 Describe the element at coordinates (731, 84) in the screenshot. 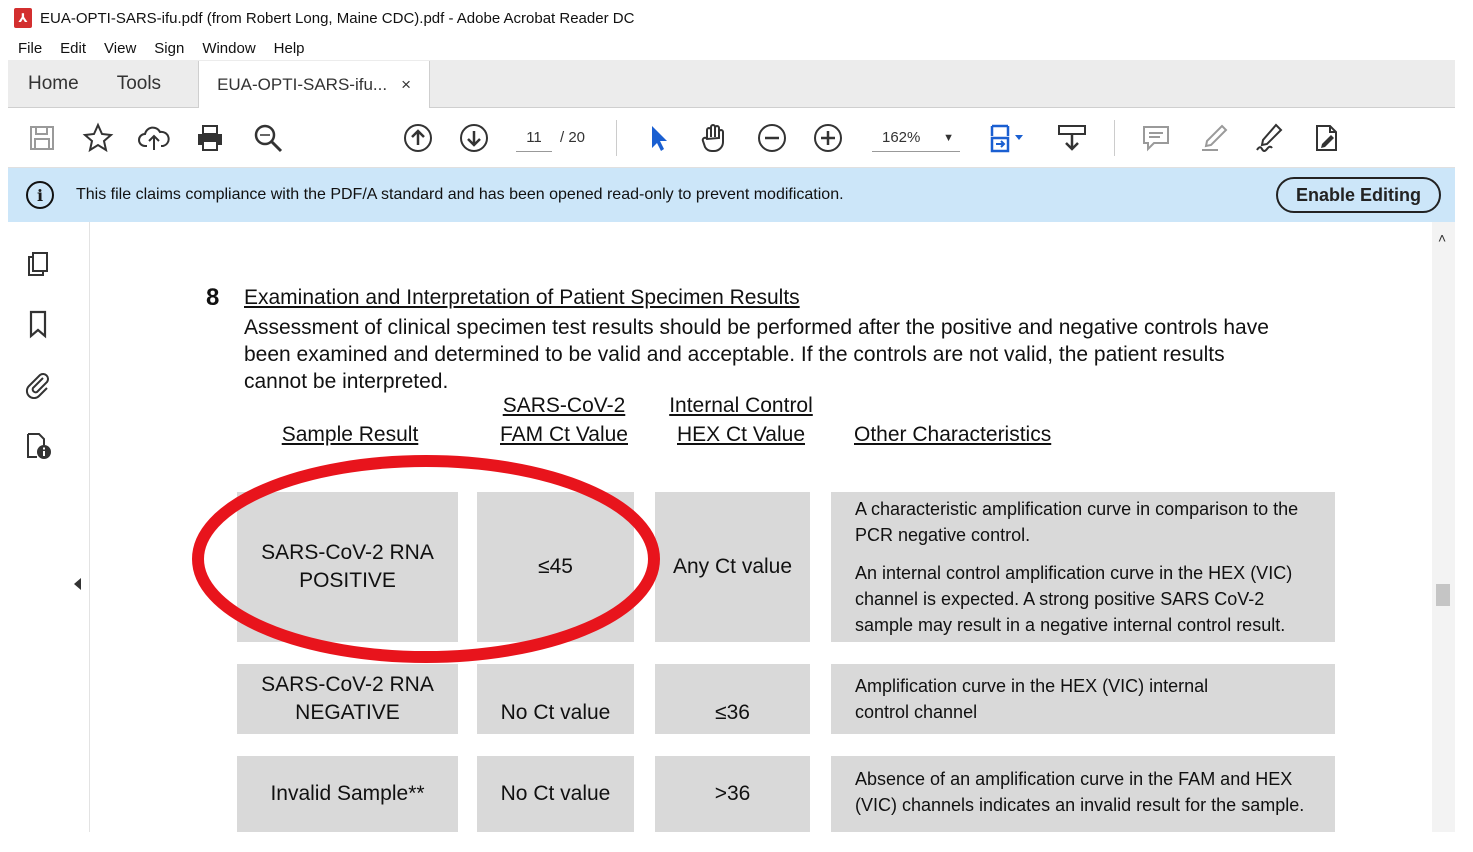

I see `tab-bar: Home Tools EUA-OPTI-SARS-ifu... ×` at that location.